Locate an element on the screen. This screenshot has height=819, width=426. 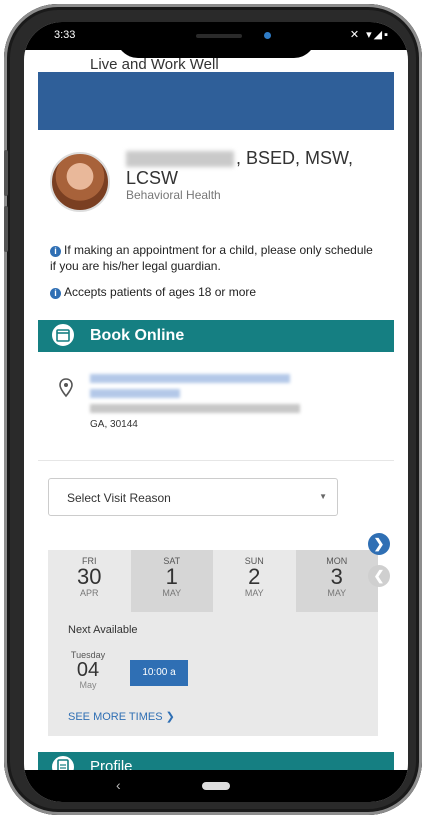
provider-name: , BSED, MSW, LCSW is located at coordinates (256, 168).